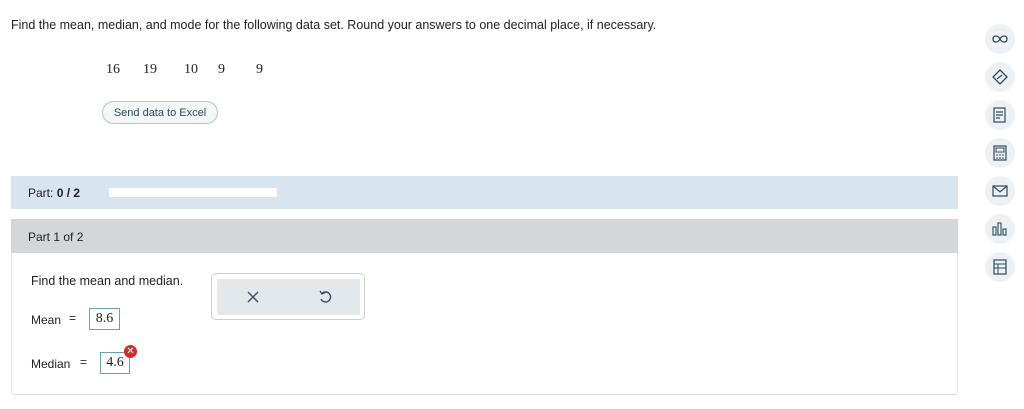 The image size is (1024, 409). Describe the element at coordinates (193, 192) in the screenshot. I see `progress-track` at that location.